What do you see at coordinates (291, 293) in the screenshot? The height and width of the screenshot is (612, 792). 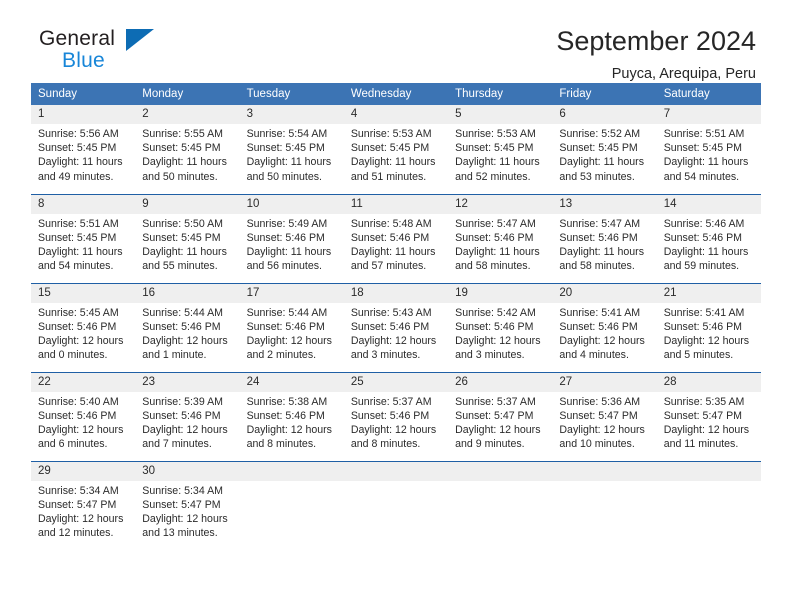 I see `day-number: 17` at bounding box center [291, 293].